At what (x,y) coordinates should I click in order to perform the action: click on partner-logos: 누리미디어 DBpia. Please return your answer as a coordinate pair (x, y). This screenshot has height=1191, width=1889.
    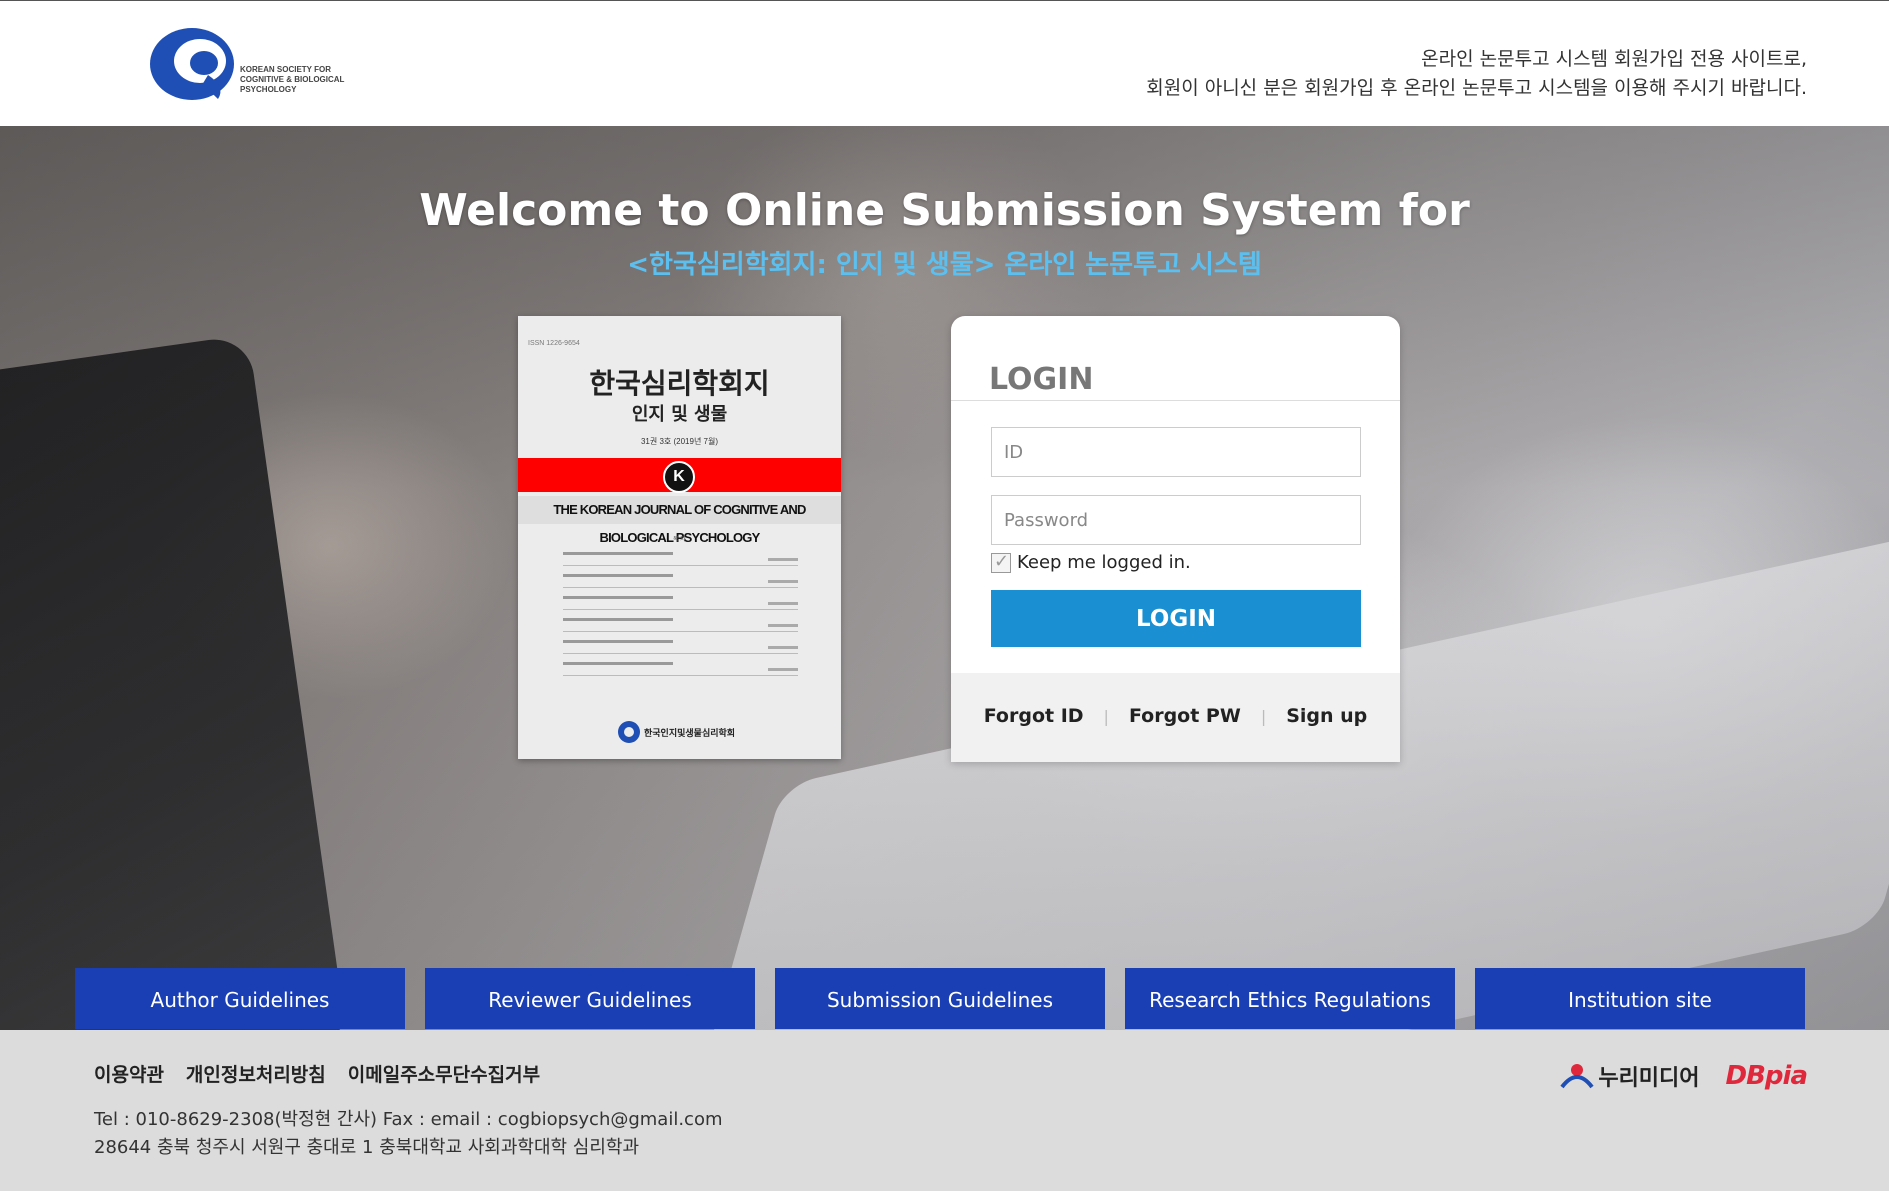
    Looking at the image, I should click on (1684, 1076).